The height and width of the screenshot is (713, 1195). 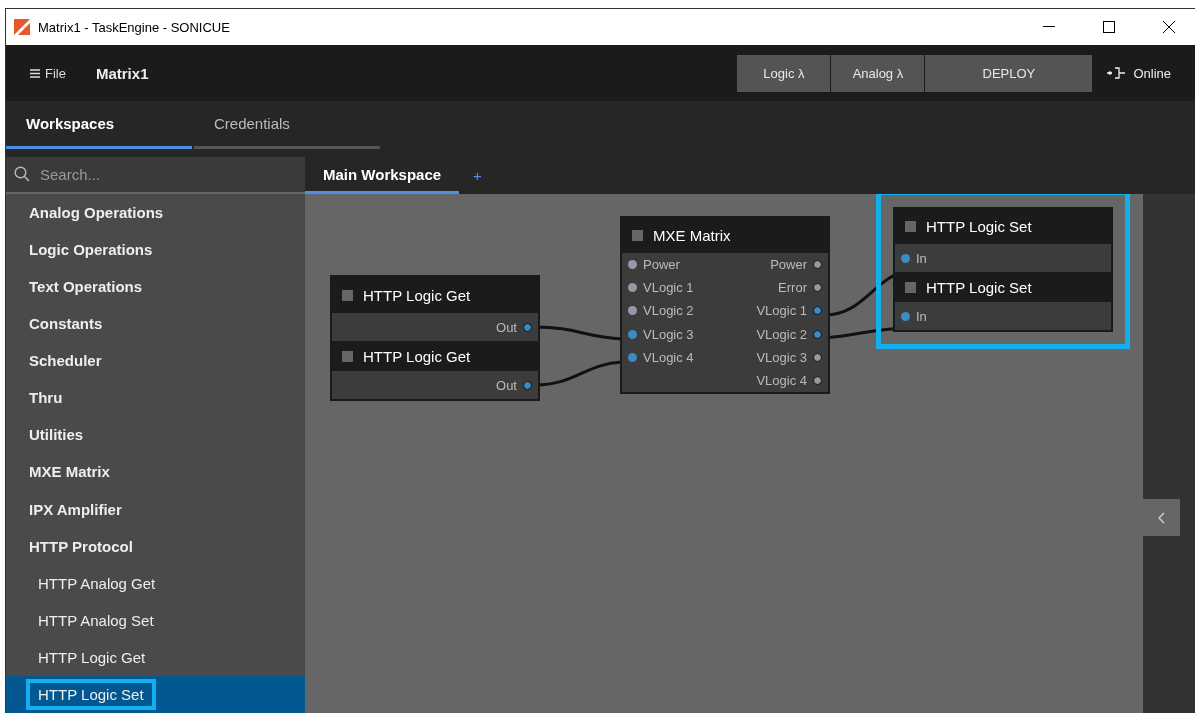 I want to click on category-item: HTTP Protocol, so click(x=155, y=546).